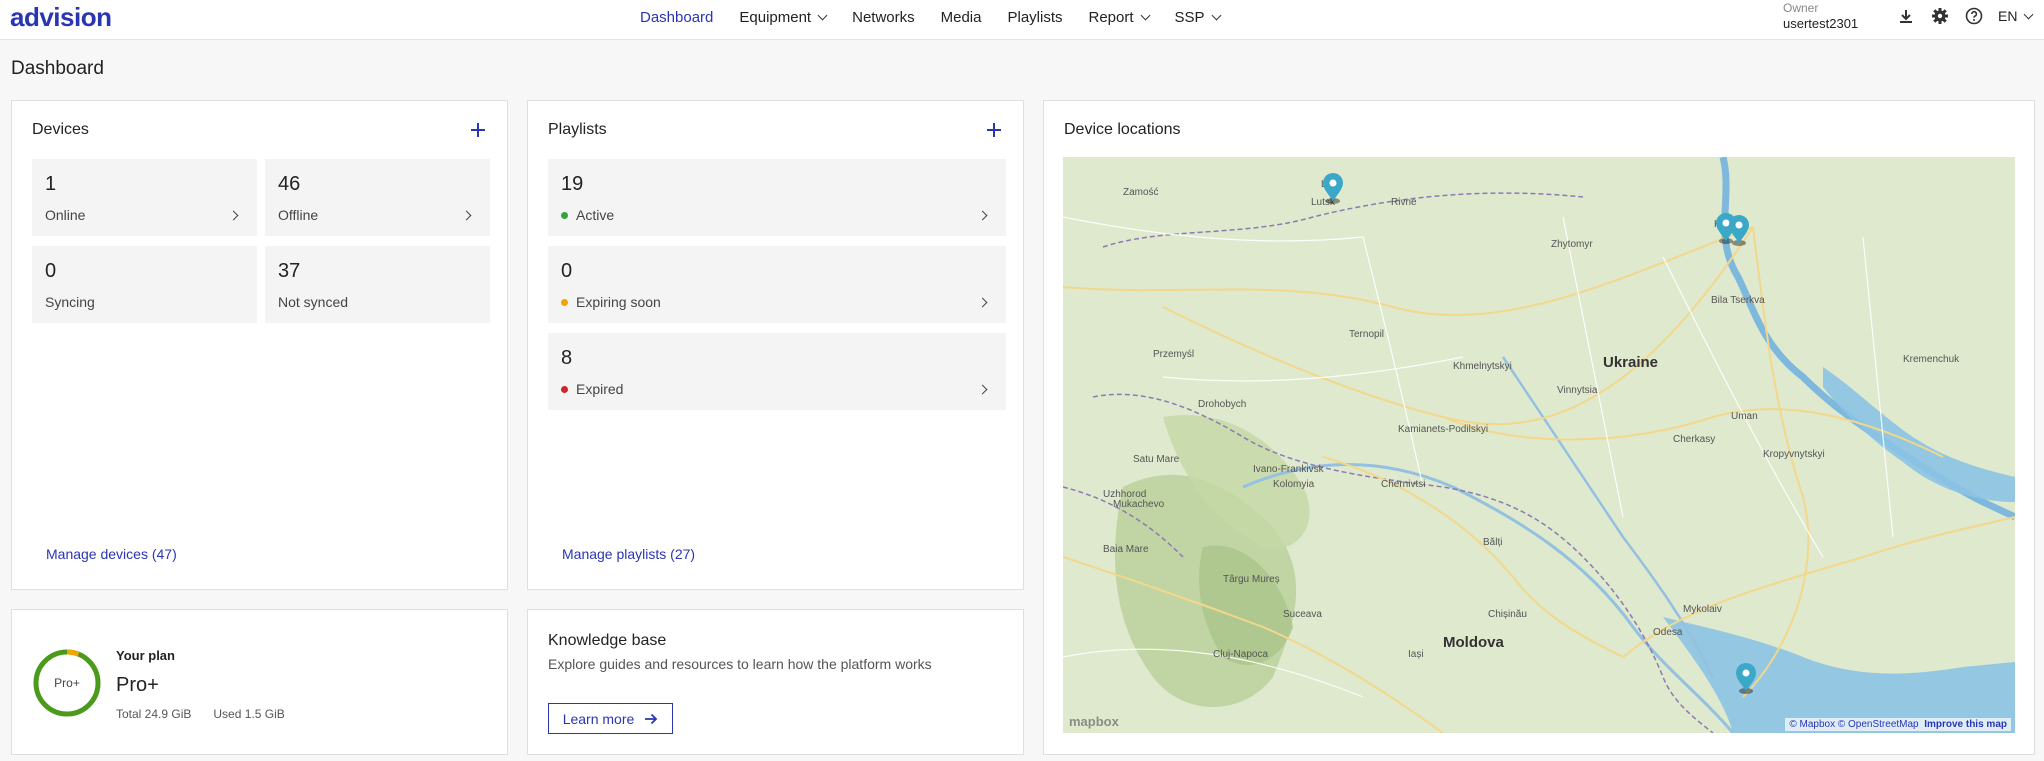  Describe the element at coordinates (289, 271) in the screenshot. I see `tile-value: 37` at that location.